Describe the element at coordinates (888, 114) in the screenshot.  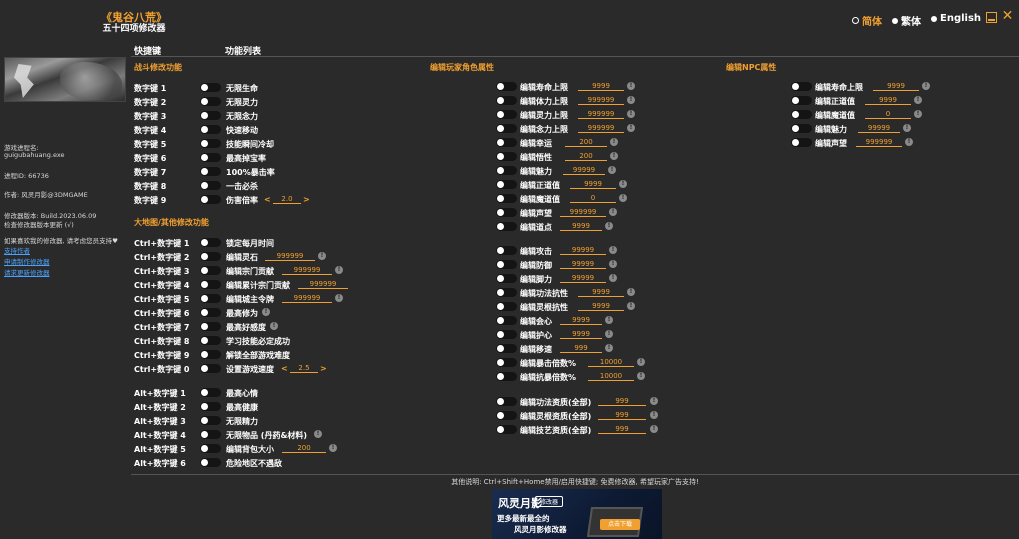
I see `value-field: 0` at that location.